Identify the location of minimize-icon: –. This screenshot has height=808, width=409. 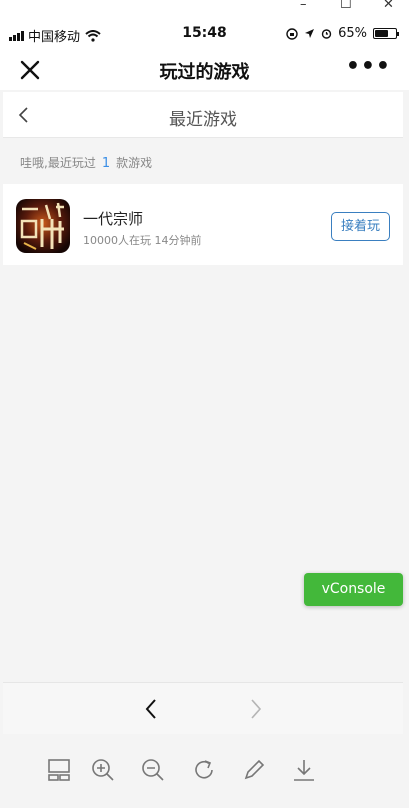
(303, 6).